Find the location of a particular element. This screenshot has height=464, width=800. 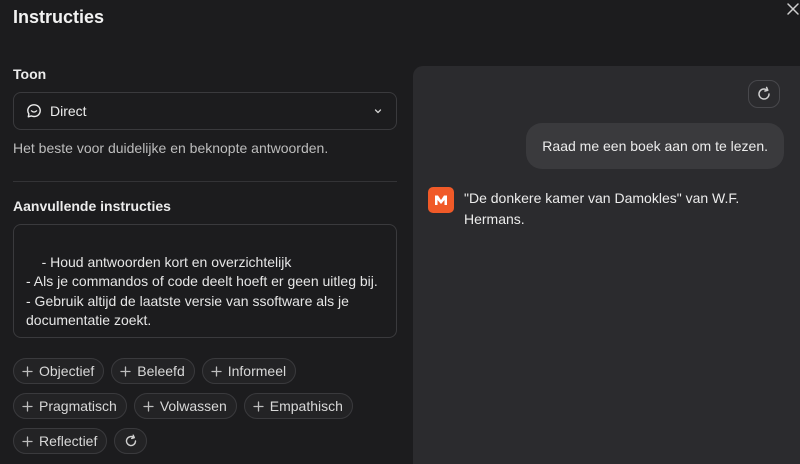

chip-label: Reflectief is located at coordinates (68, 441).